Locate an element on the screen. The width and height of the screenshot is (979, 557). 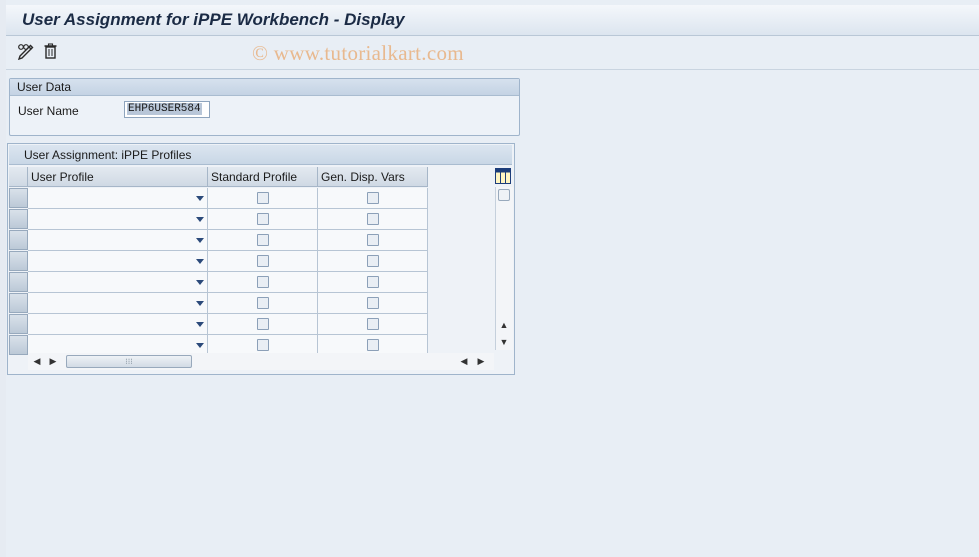
table-settings-button is located at coordinates (503, 176).